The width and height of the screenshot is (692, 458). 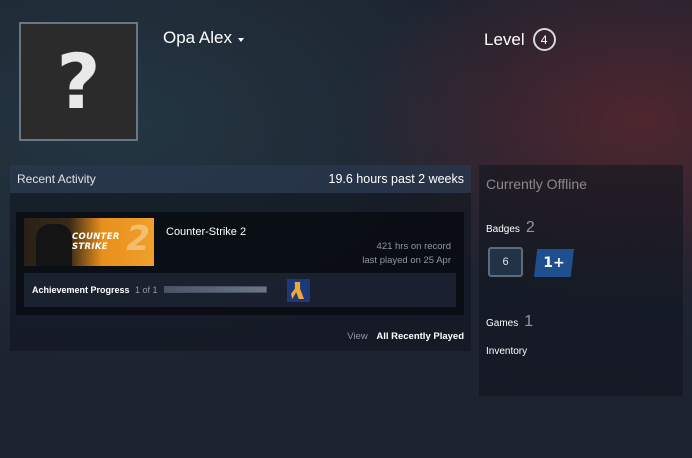 I want to click on hours-on-record: 421 hrs on record, so click(x=413, y=246).